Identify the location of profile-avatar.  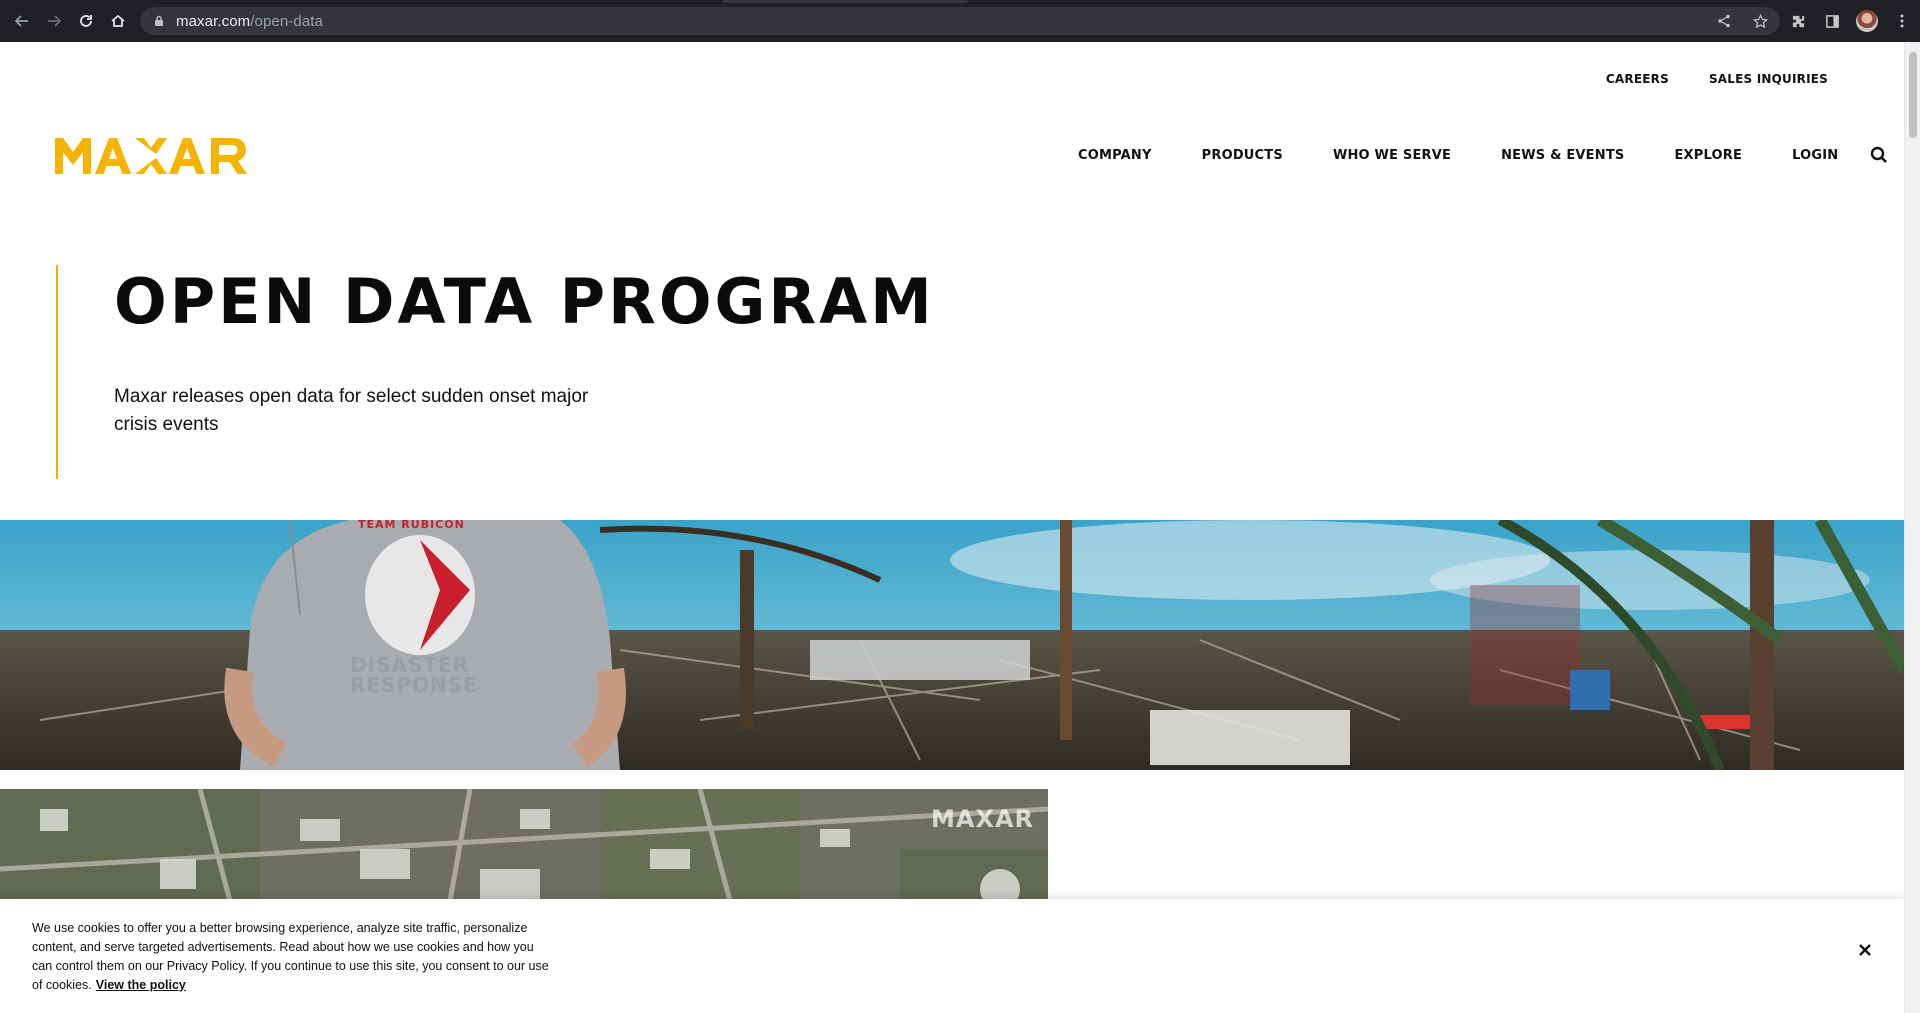
(1867, 21).